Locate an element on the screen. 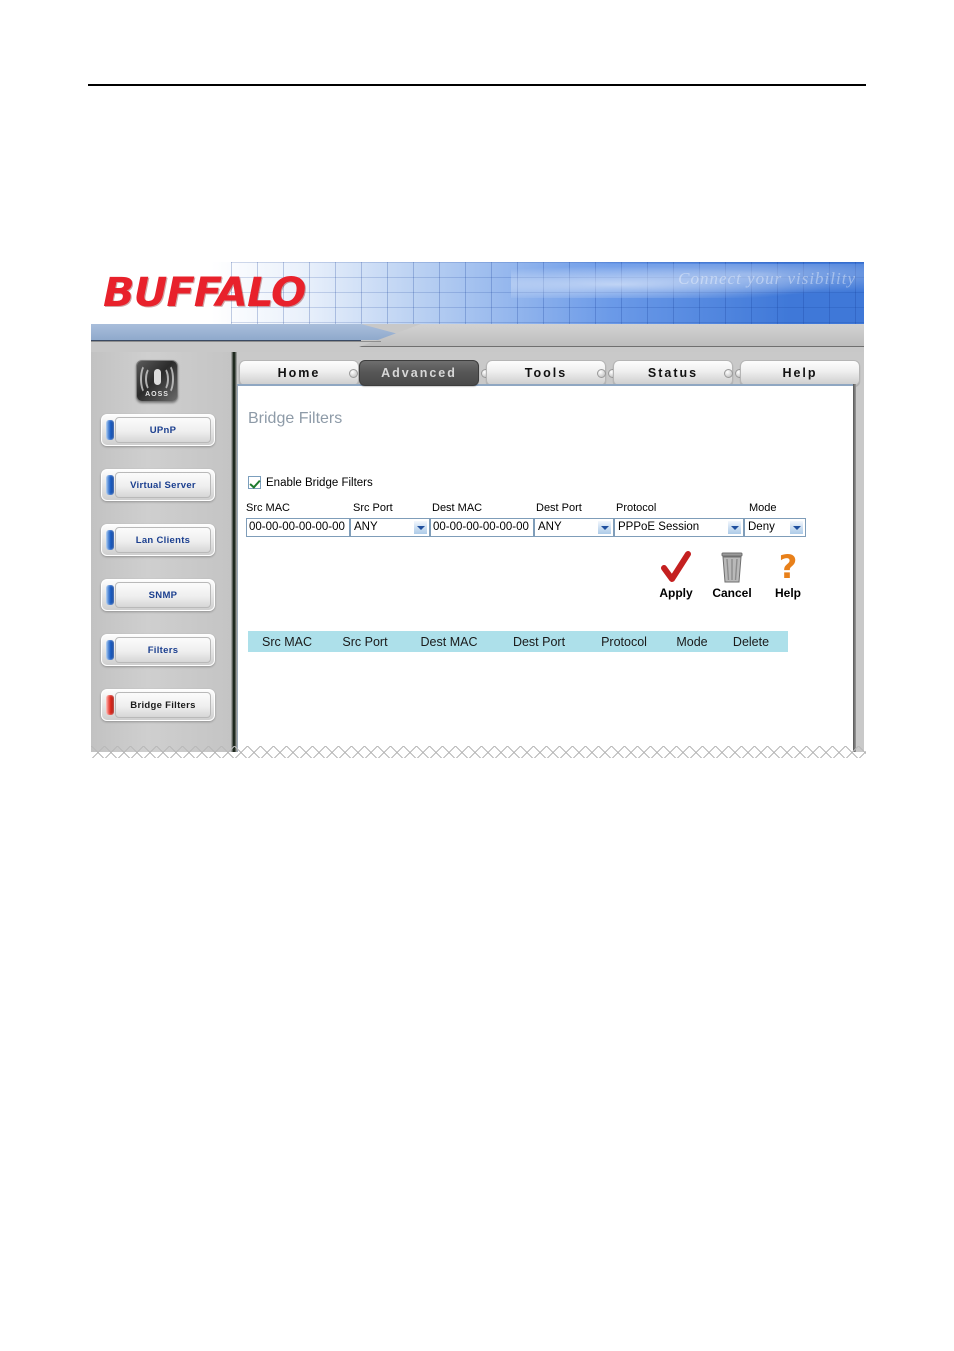  sidebar-item-label: Lan Clients is located at coordinates (163, 540).